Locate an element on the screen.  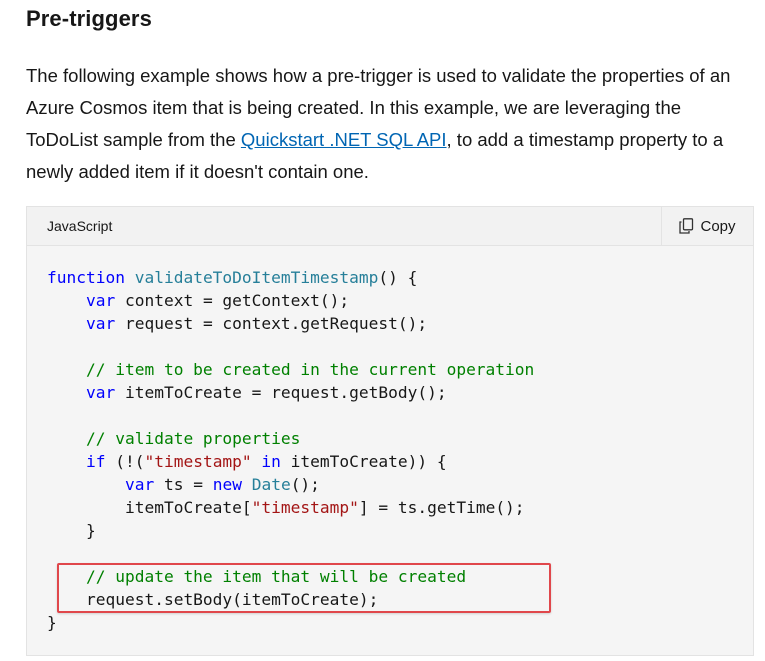
code-text: () { is located at coordinates (398, 277).